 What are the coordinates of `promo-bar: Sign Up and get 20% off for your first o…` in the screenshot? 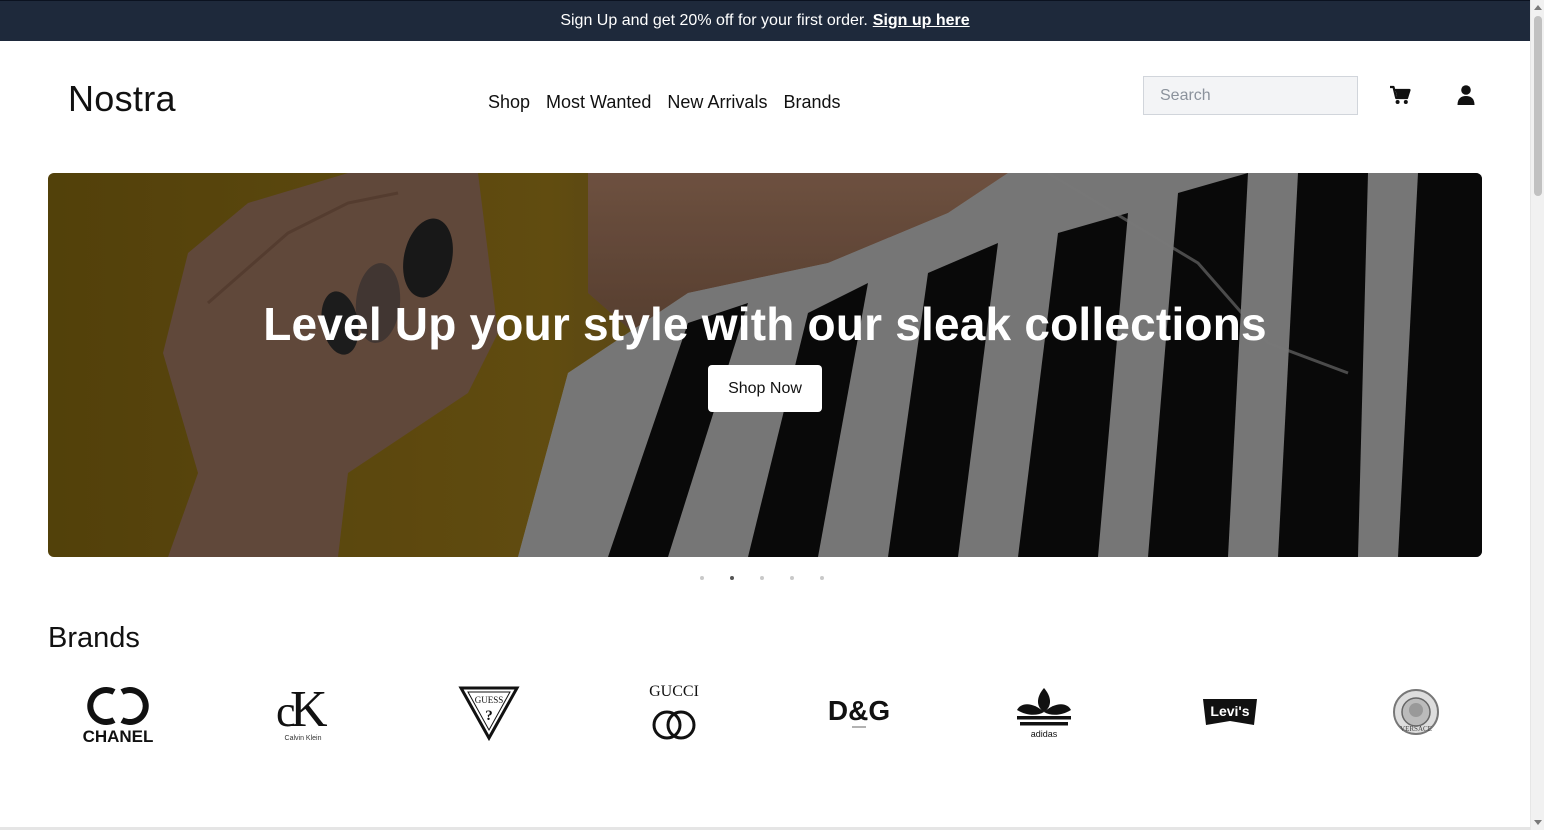 It's located at (765, 20).